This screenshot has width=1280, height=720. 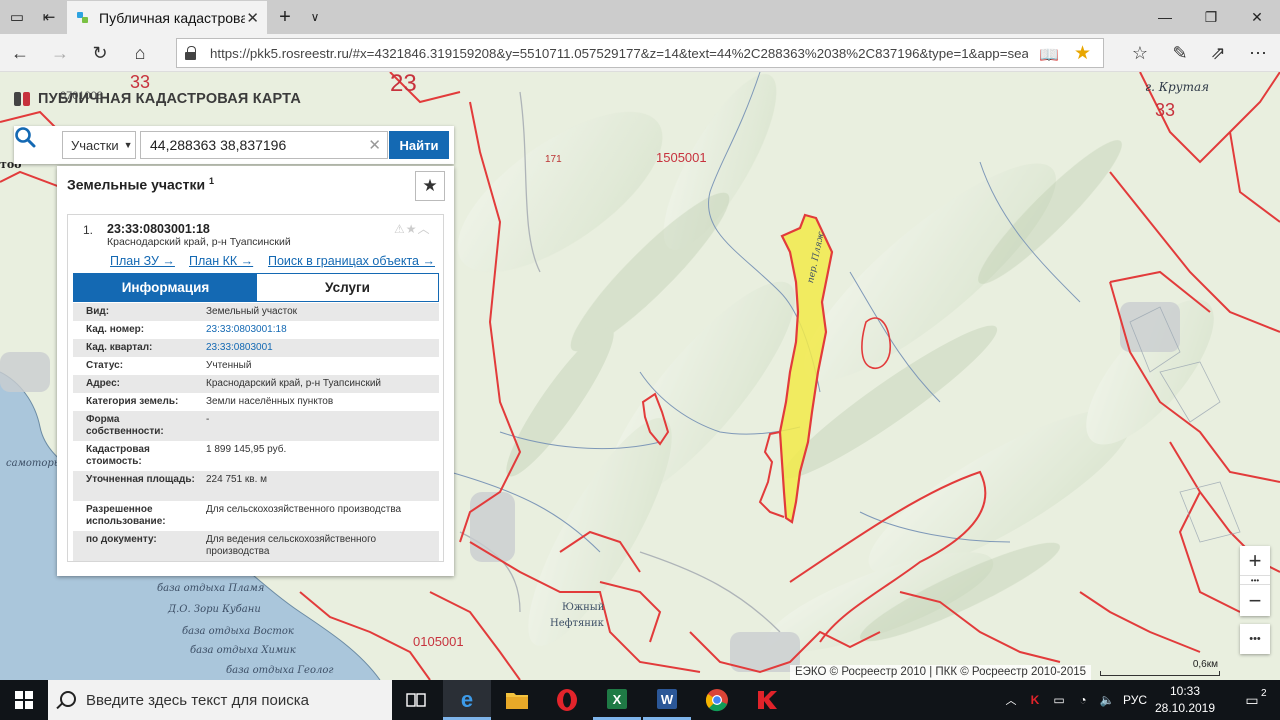 What do you see at coordinates (1255, 601) in the screenshot?
I see `zoom-out-button: −` at bounding box center [1255, 601].